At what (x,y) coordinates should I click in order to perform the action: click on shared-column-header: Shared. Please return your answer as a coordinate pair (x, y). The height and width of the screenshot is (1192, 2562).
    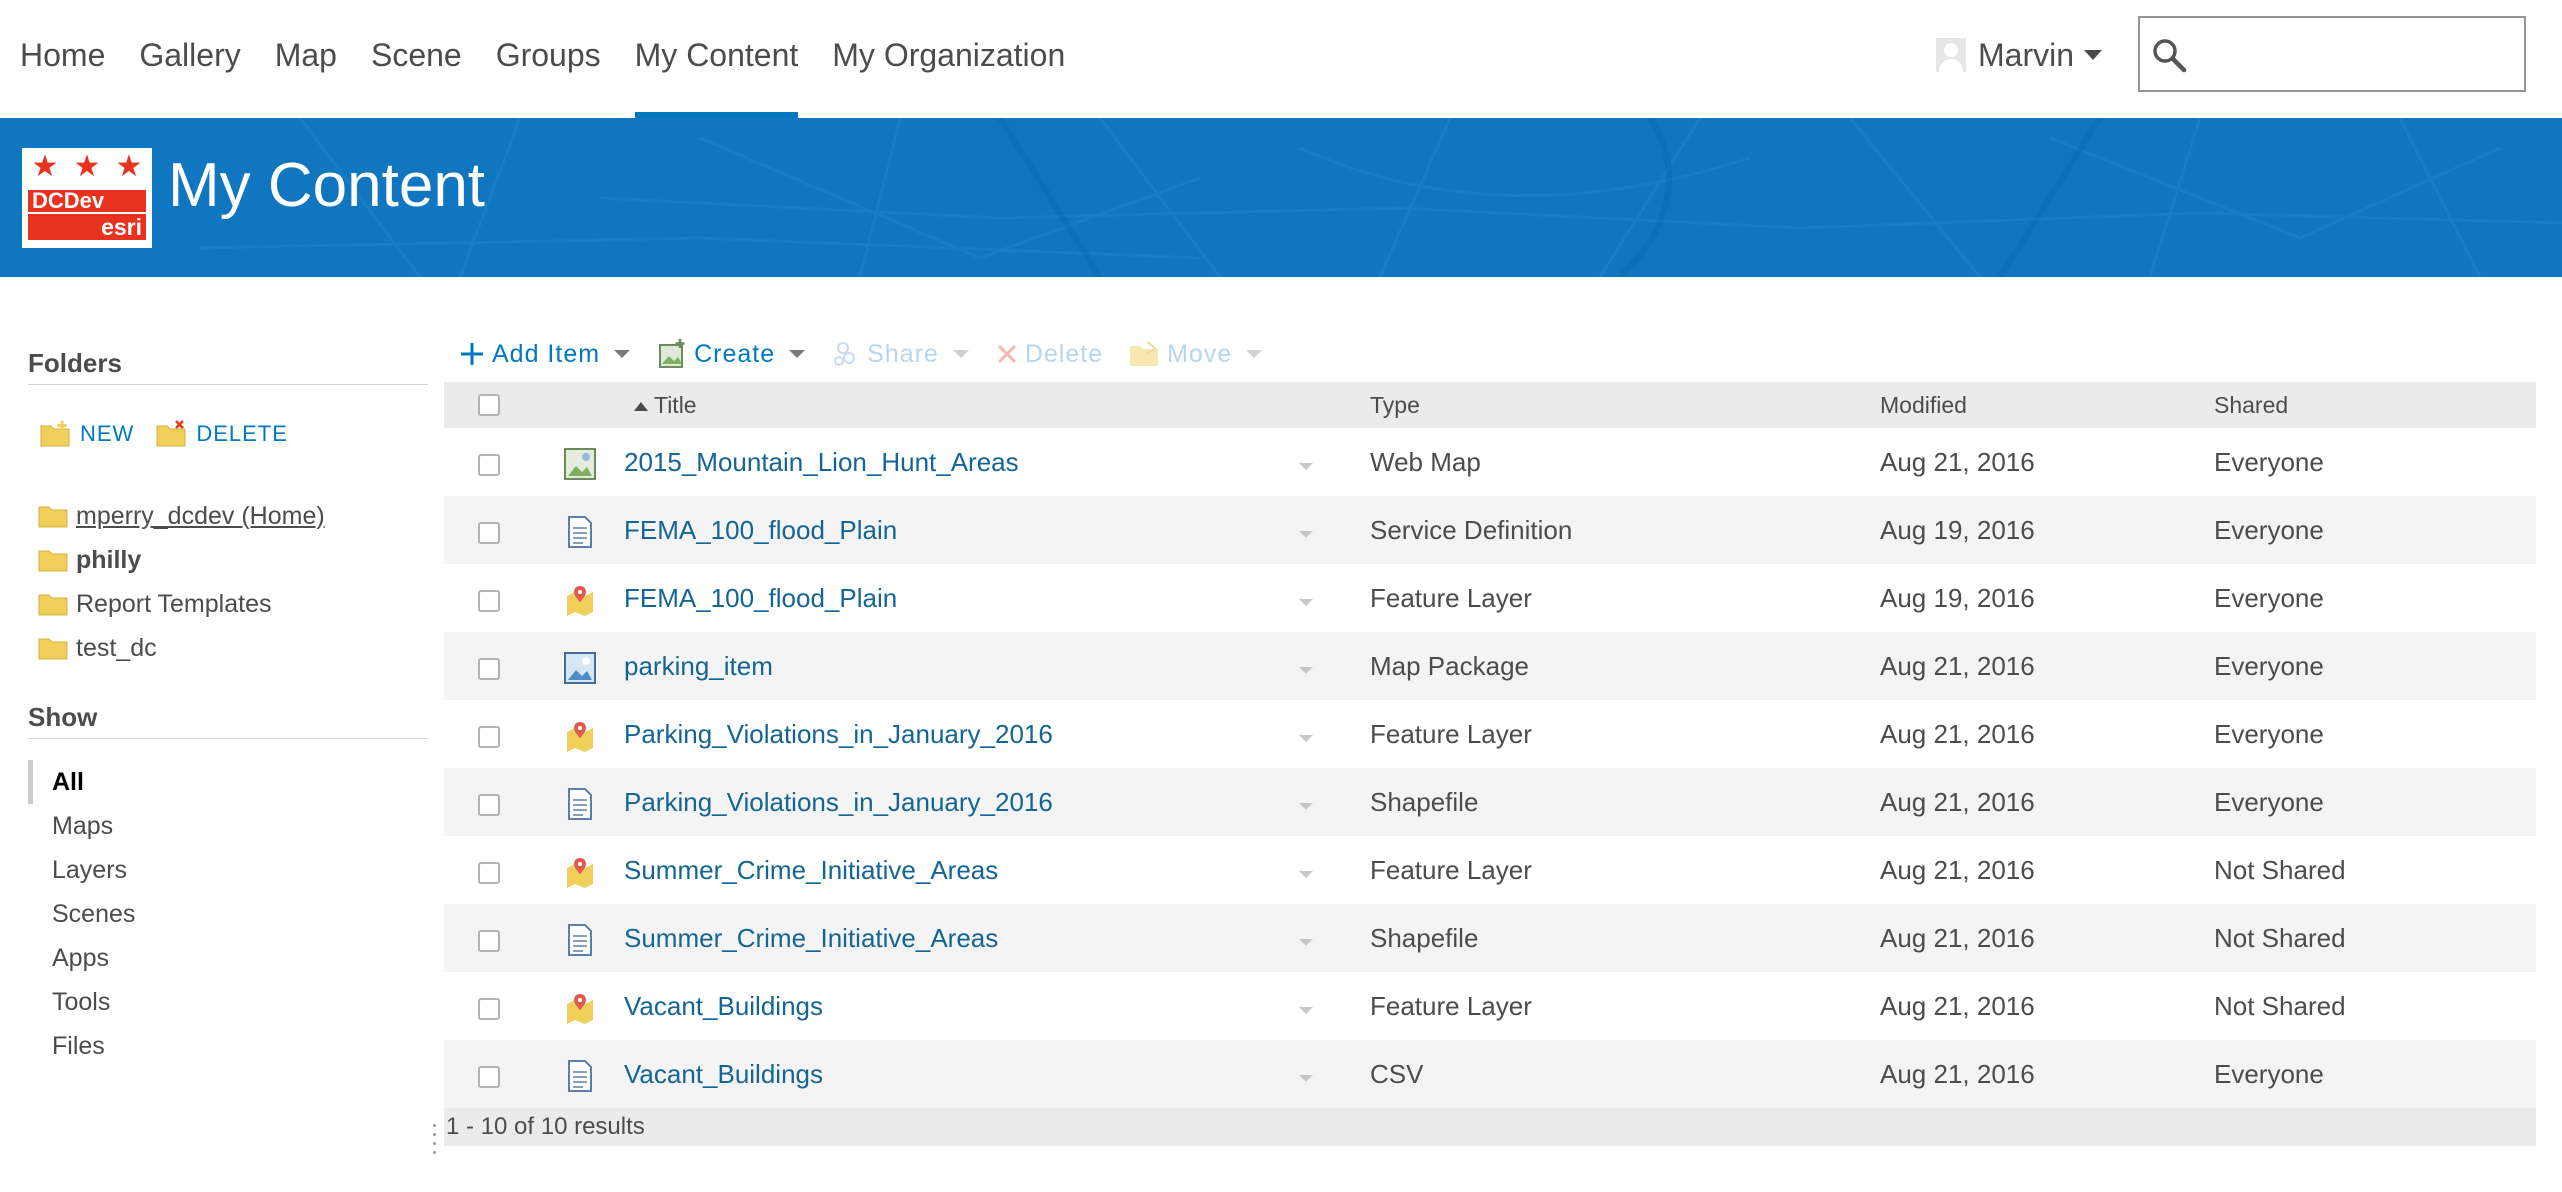
    Looking at the image, I should click on (2251, 405).